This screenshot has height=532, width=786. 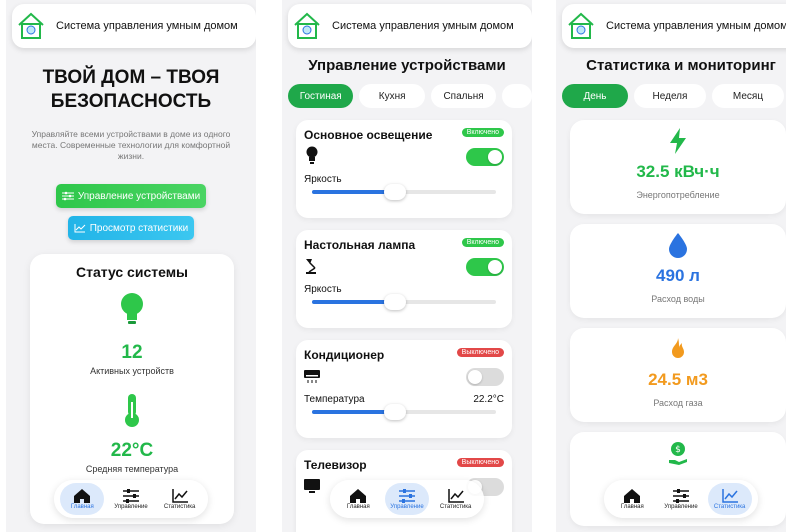 What do you see at coordinates (678, 171) in the screenshot?
I see `energy-value: 32.5 кВч·ч` at bounding box center [678, 171].